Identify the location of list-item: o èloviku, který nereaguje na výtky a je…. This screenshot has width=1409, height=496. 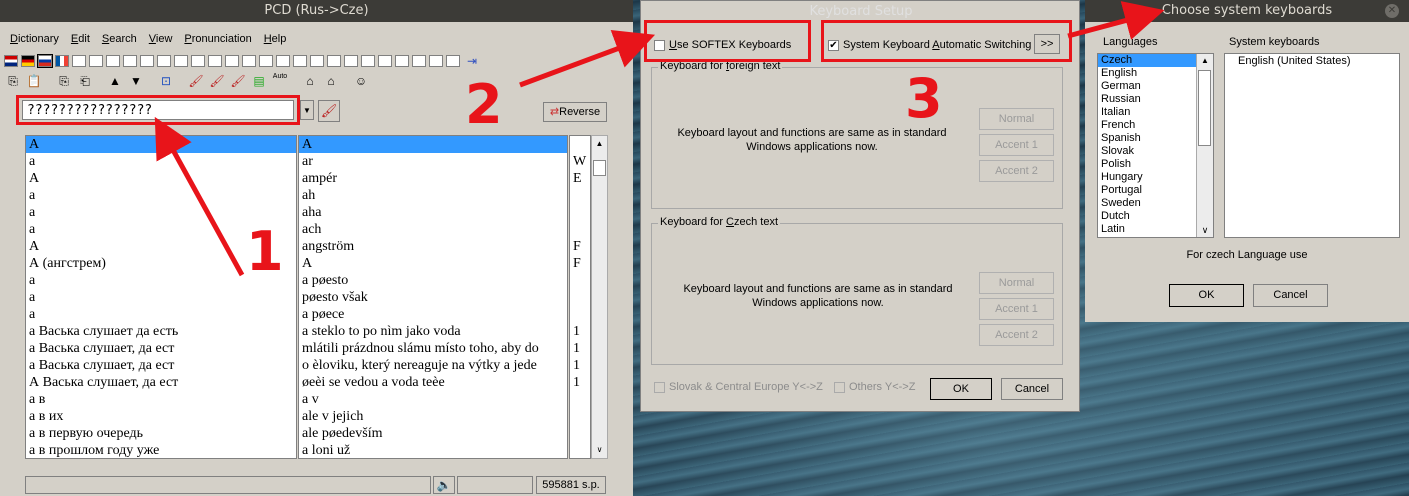
(433, 365).